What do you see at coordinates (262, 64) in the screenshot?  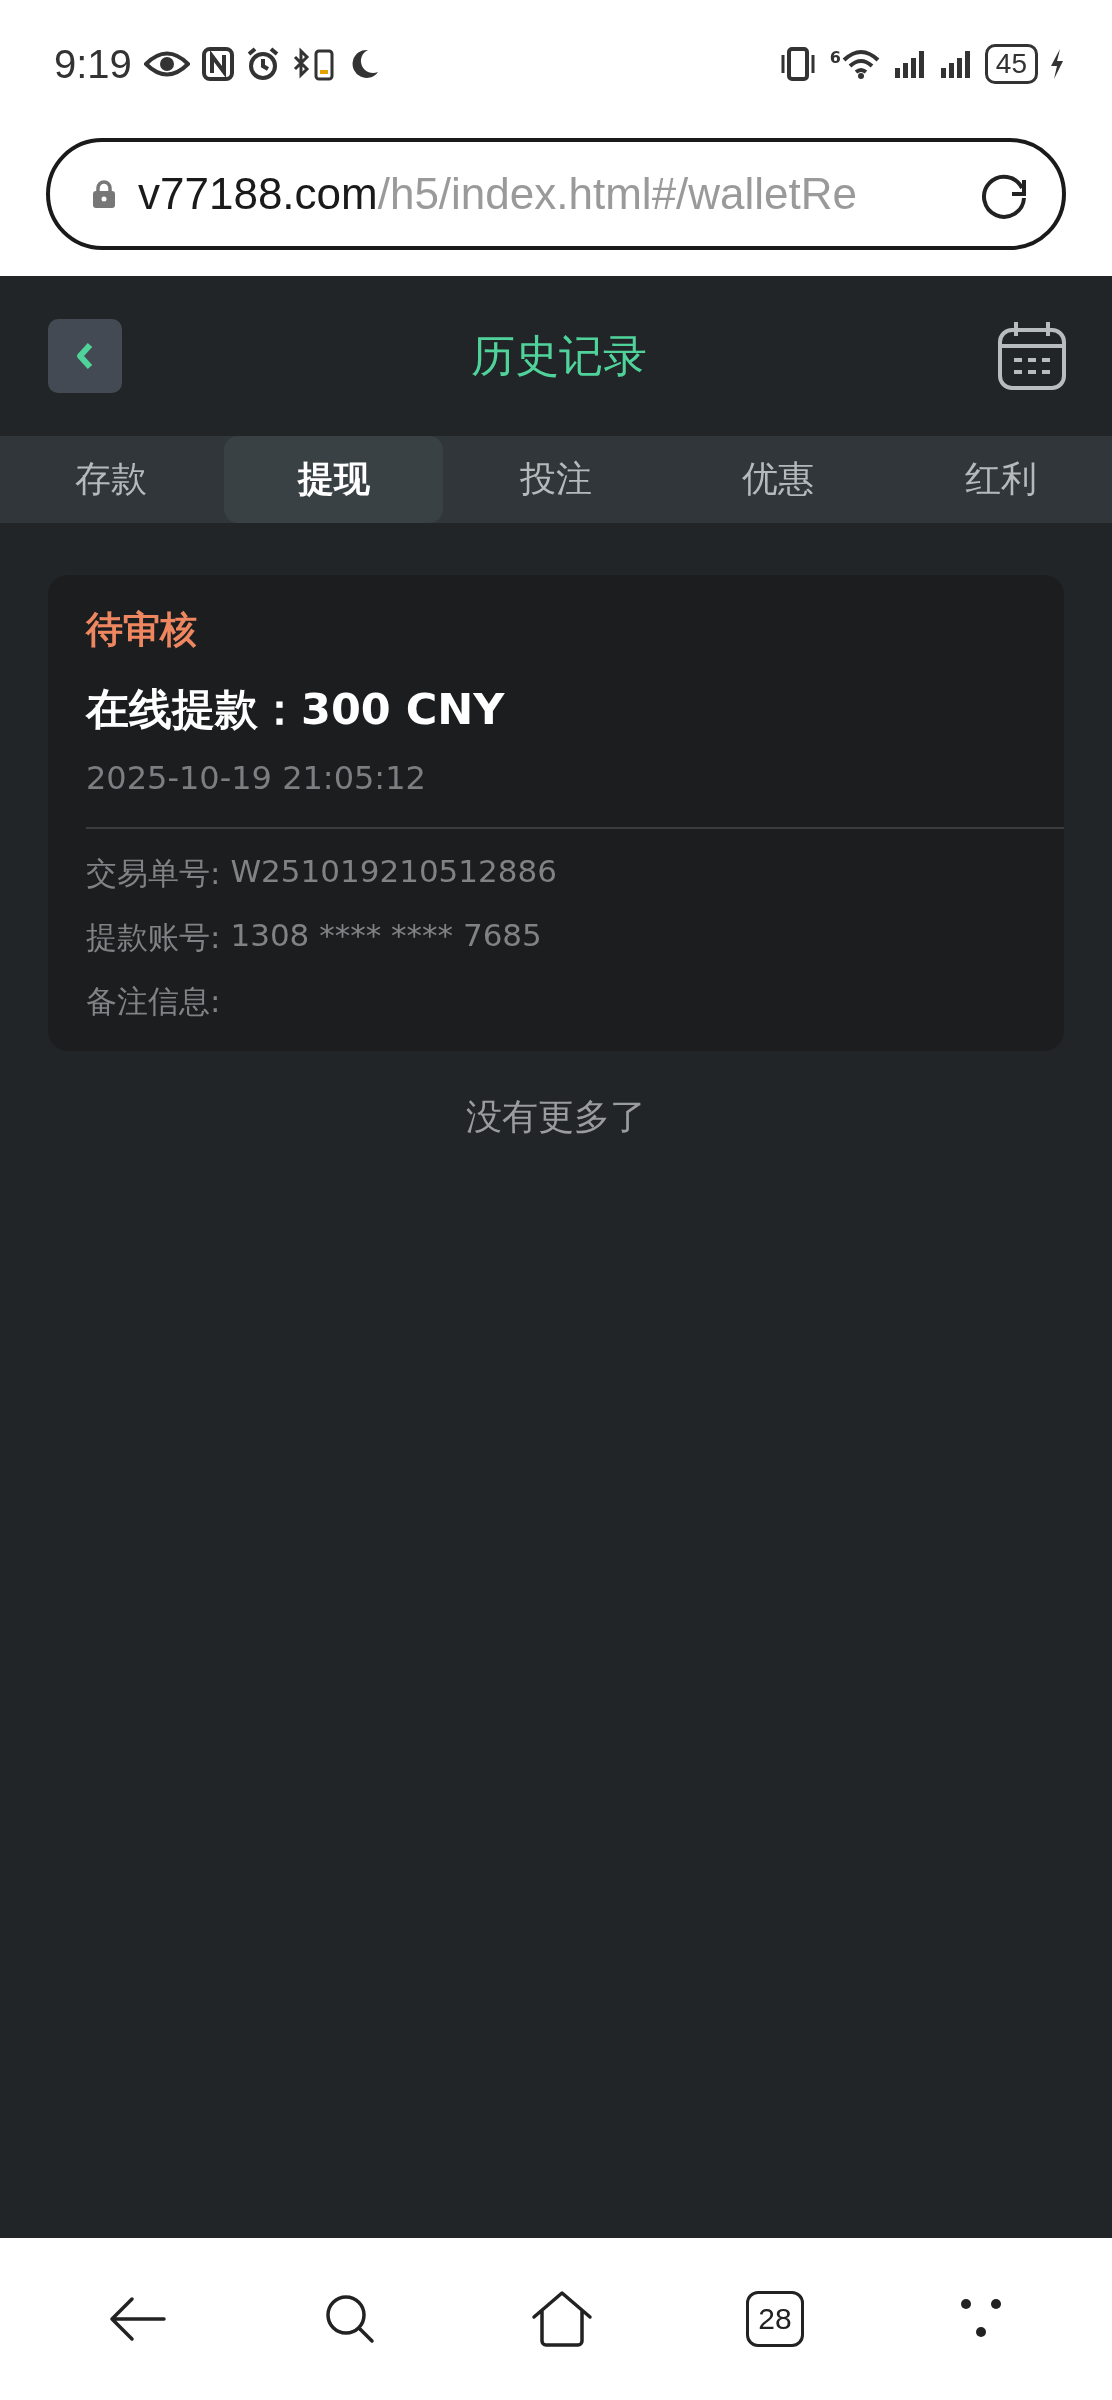 I see `alarm-icon` at bounding box center [262, 64].